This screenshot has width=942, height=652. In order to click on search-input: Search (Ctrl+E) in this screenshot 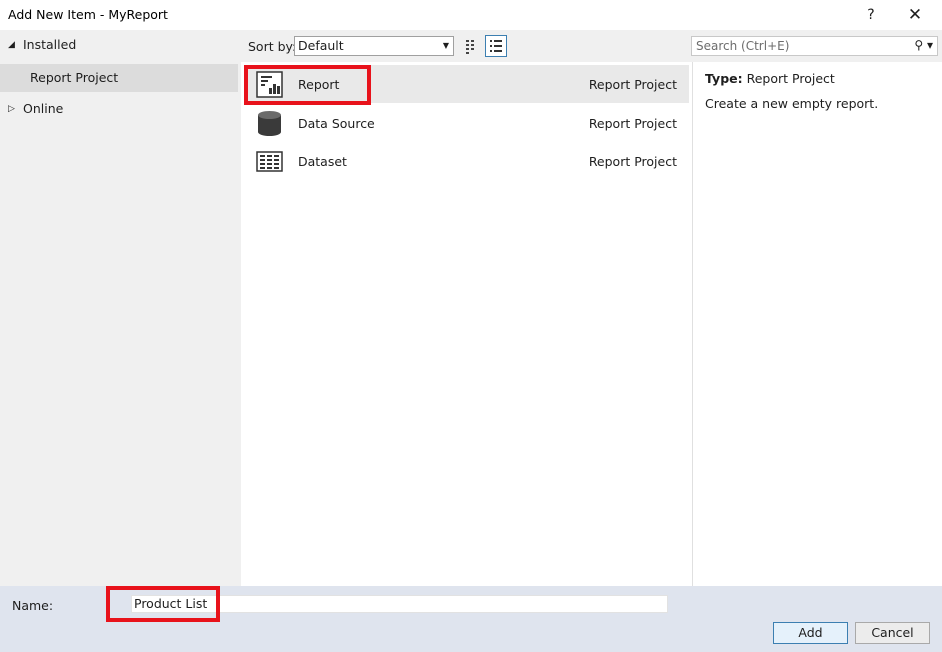, I will do `click(742, 46)`.